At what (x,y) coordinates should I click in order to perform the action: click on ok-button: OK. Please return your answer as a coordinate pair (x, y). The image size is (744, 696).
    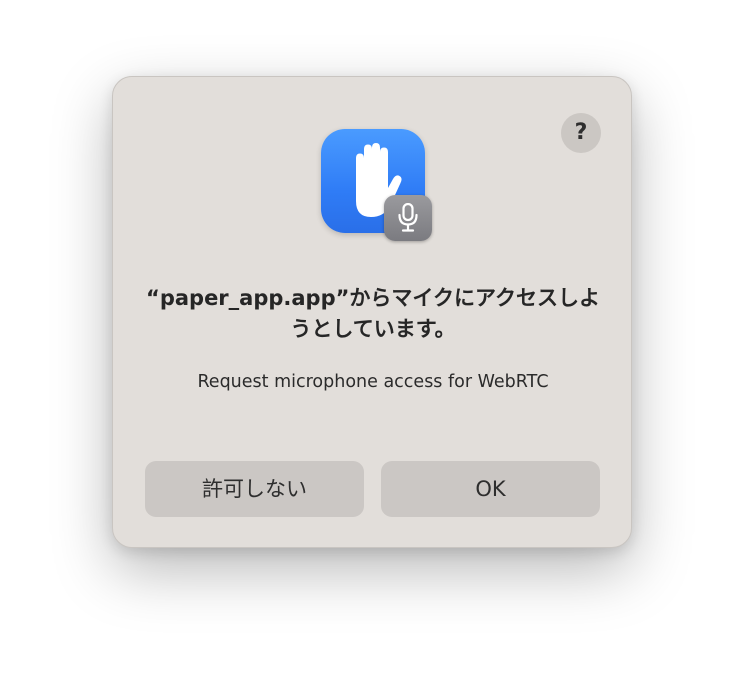
    Looking at the image, I should click on (490, 489).